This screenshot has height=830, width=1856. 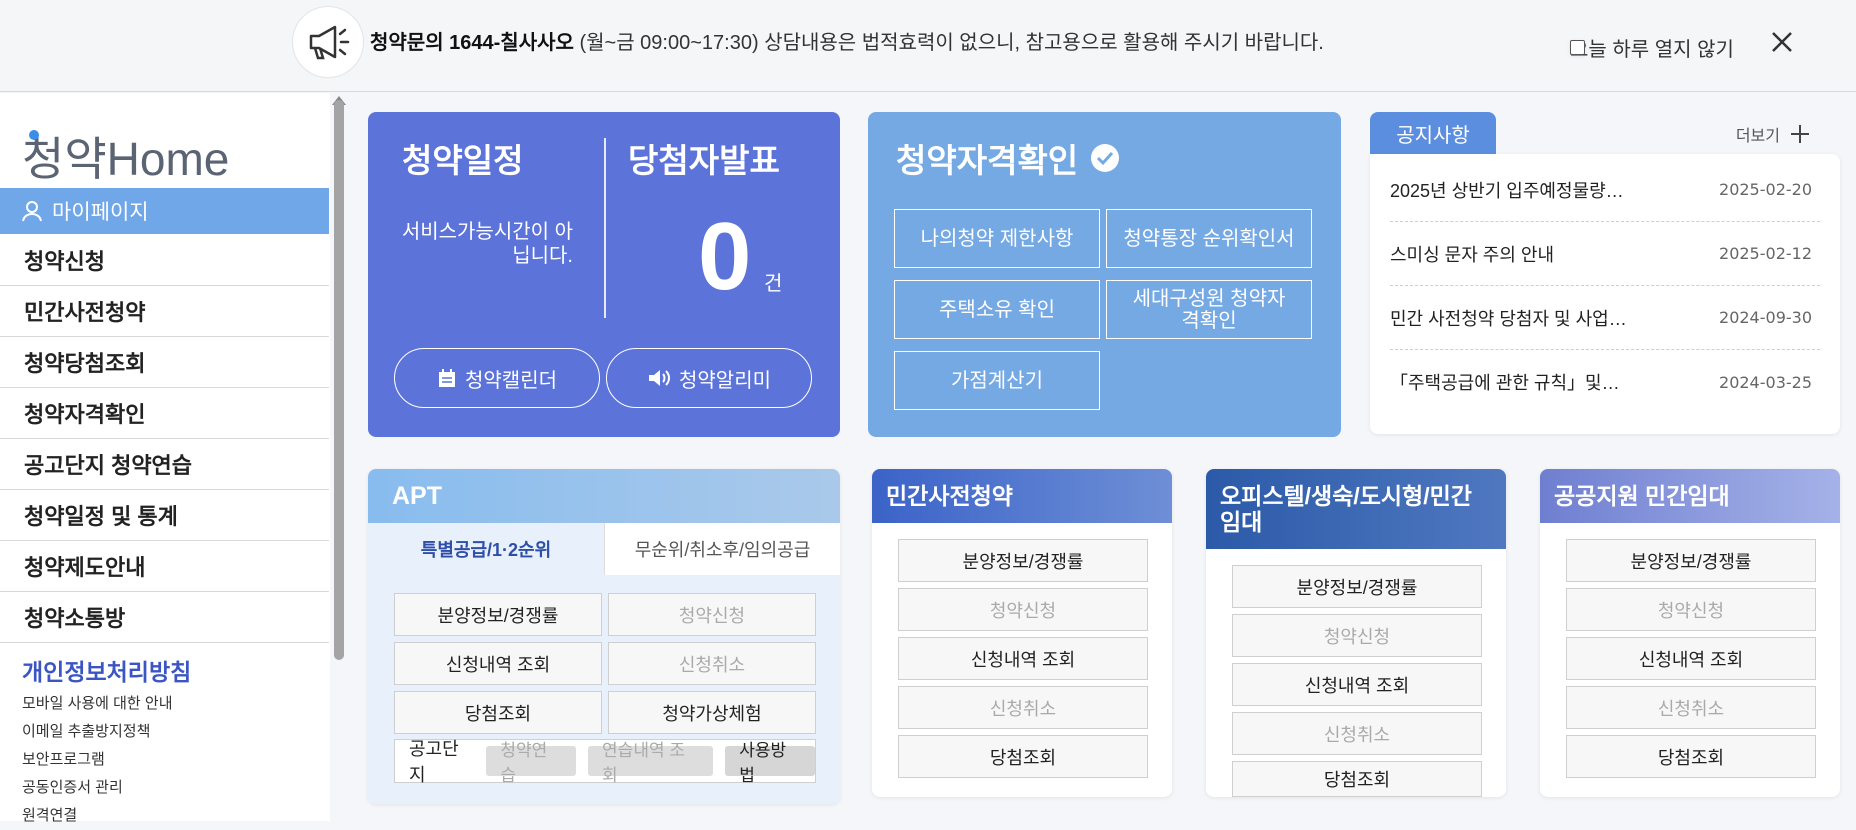 I want to click on sidebar-item-practice: 공고단지 청약연습, so click(x=164, y=464).